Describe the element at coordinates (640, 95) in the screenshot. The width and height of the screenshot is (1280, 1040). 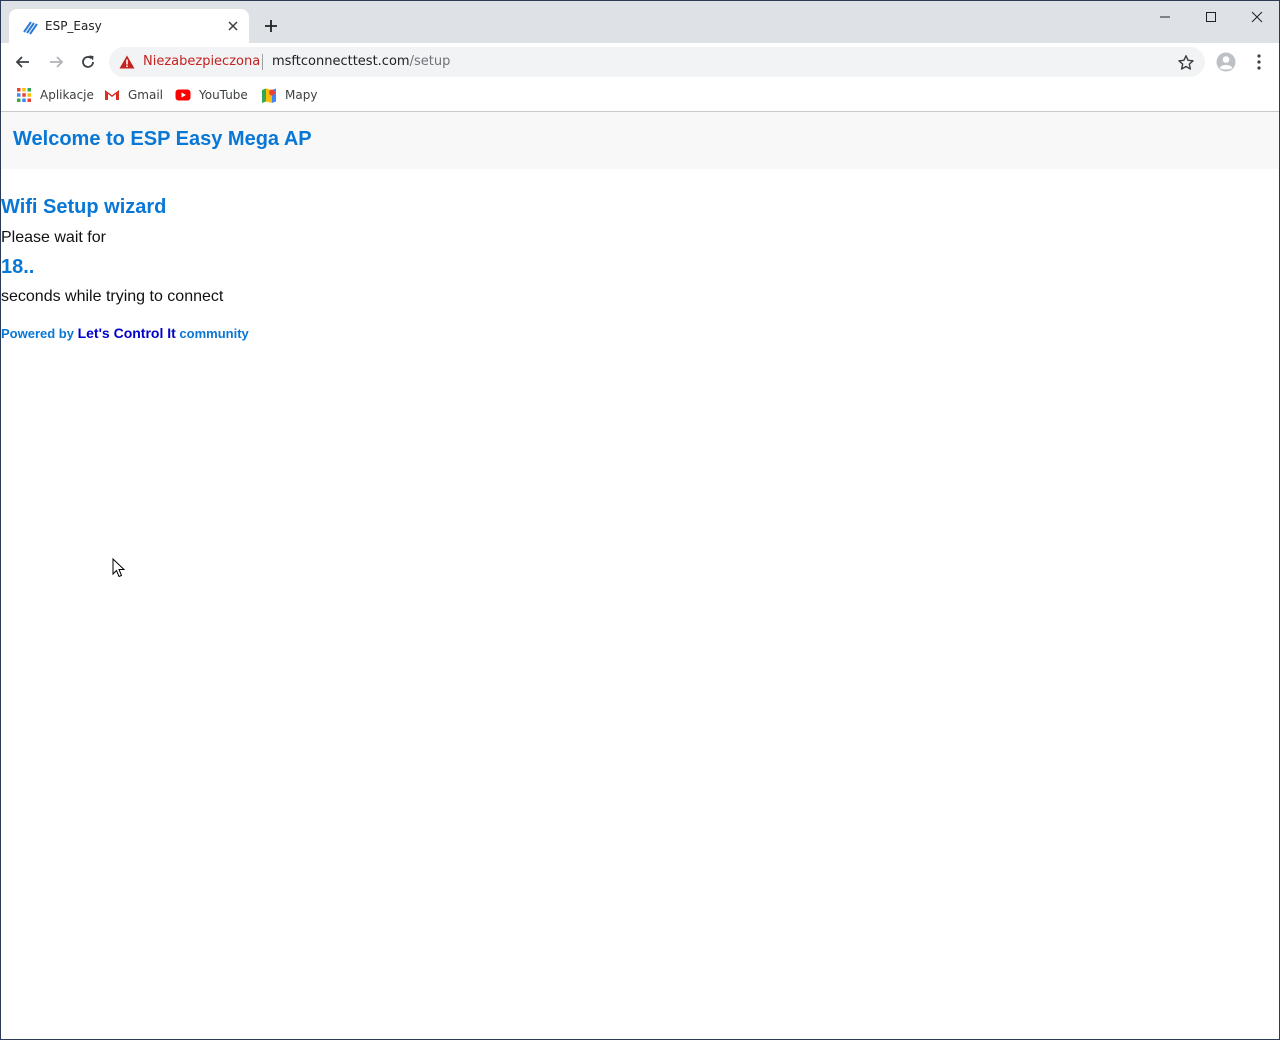
I see `bookmarks-bar: Aplikacje Gmail YouTube Mapy` at that location.